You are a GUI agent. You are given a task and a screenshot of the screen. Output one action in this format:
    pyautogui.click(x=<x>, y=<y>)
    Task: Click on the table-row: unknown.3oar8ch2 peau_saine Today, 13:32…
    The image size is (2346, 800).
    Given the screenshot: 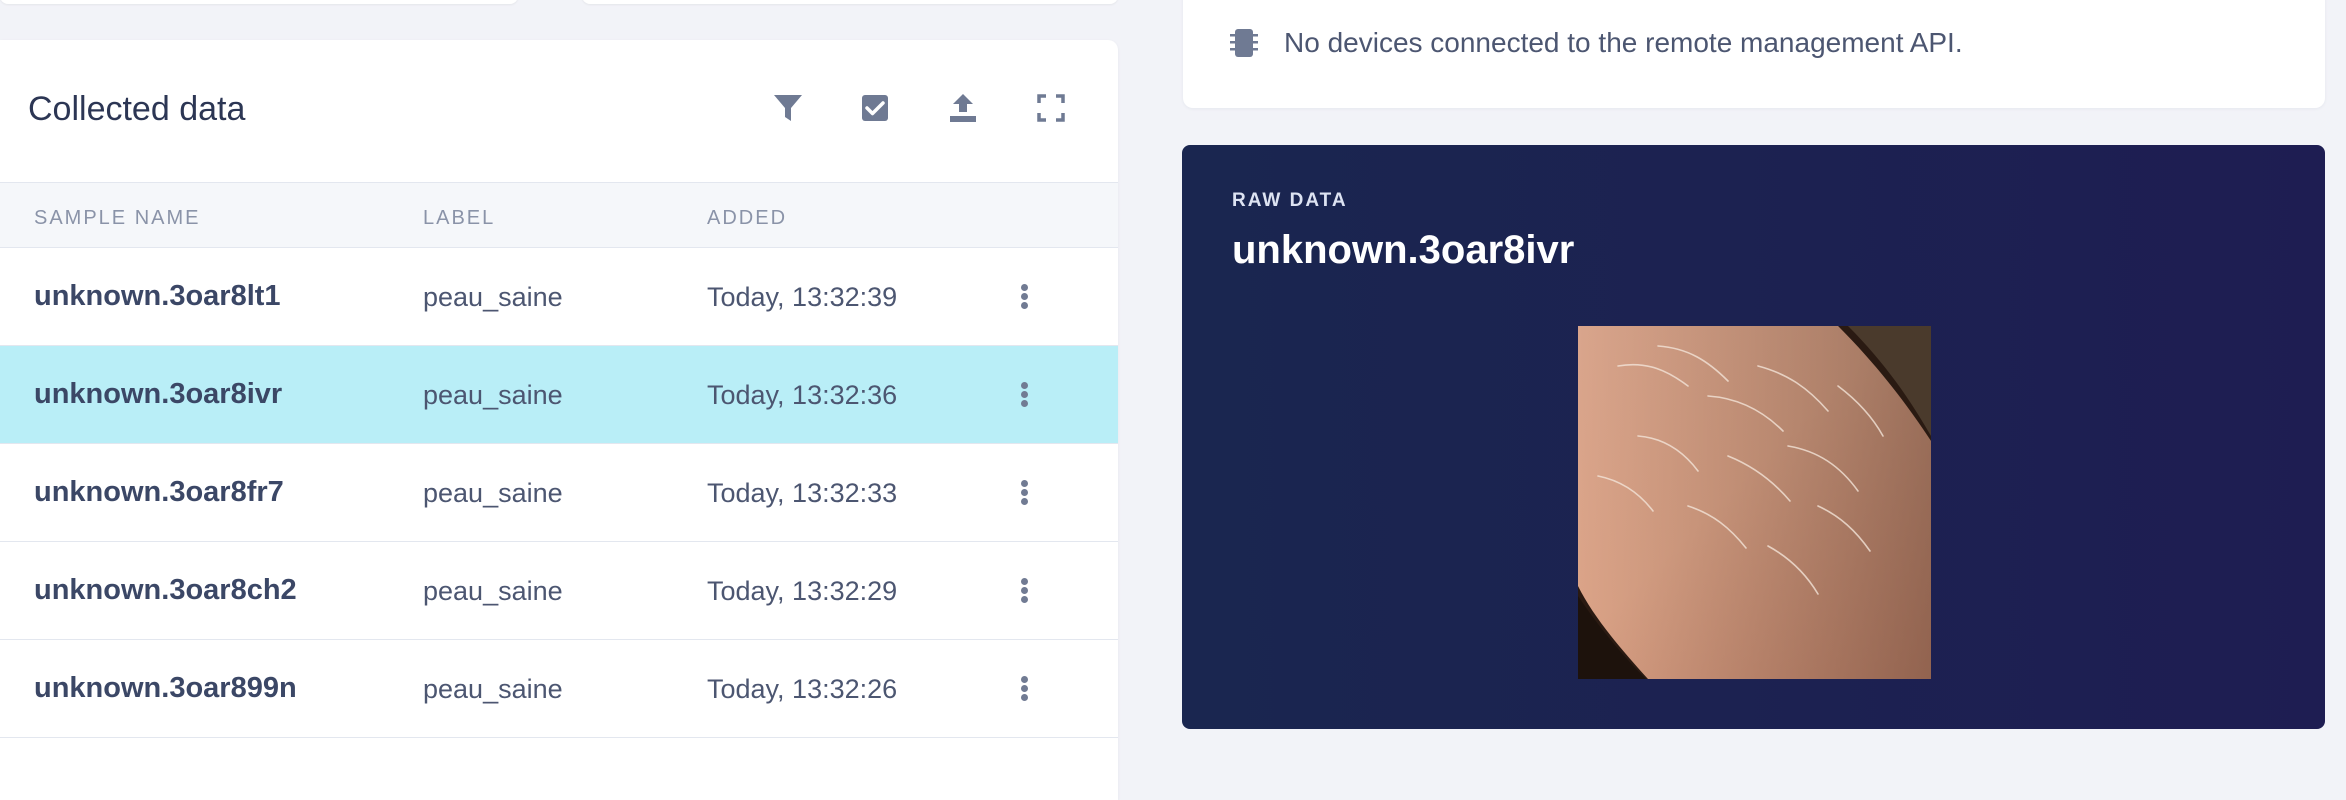 What is the action you would take?
    pyautogui.click(x=559, y=591)
    